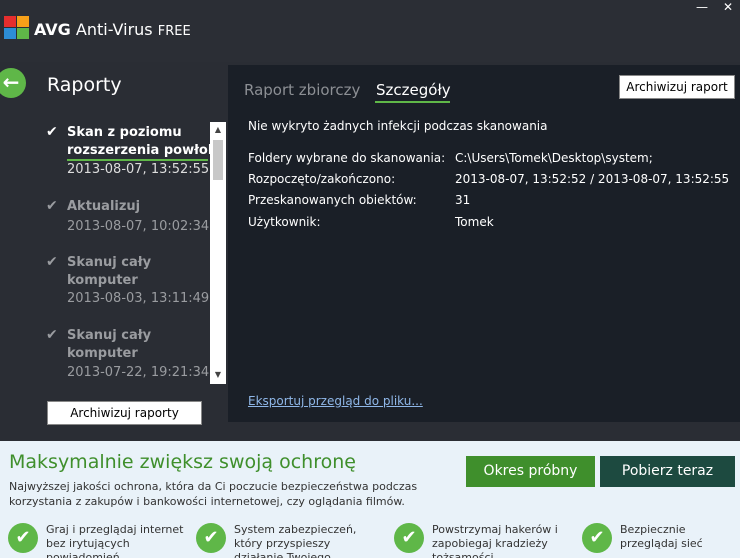 The image size is (740, 558). Describe the element at coordinates (554, 158) in the screenshot. I see `detail-value: C:\Users\Tomek\Desktop\system;` at that location.